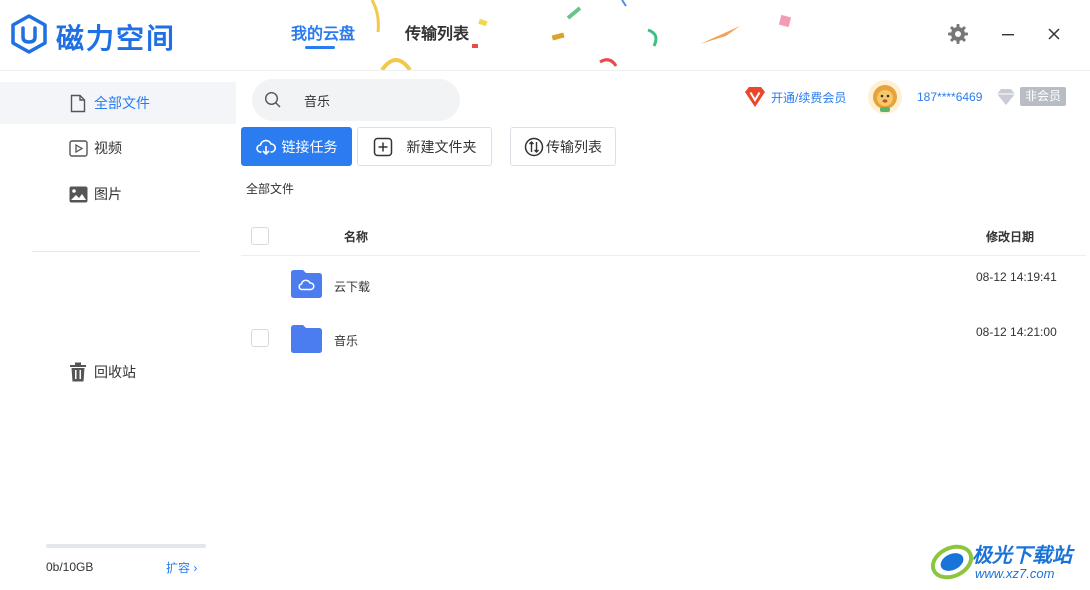 This screenshot has height=590, width=1090. Describe the element at coordinates (534, 146) in the screenshot. I see `transfer-icon` at that location.